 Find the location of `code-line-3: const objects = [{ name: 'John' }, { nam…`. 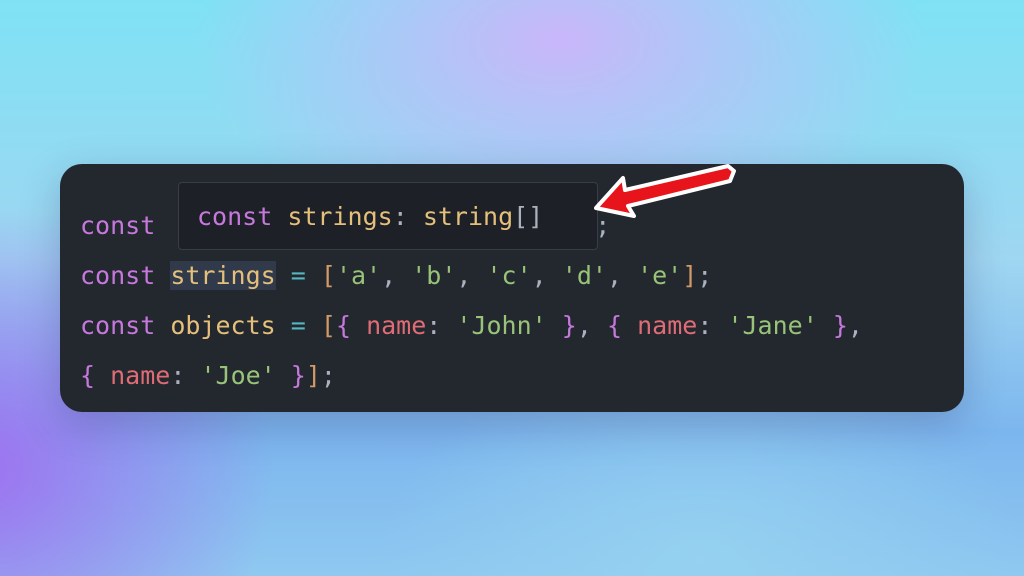

code-line-3: const objects = [{ name: 'John' }, { nam… is located at coordinates (471, 326).